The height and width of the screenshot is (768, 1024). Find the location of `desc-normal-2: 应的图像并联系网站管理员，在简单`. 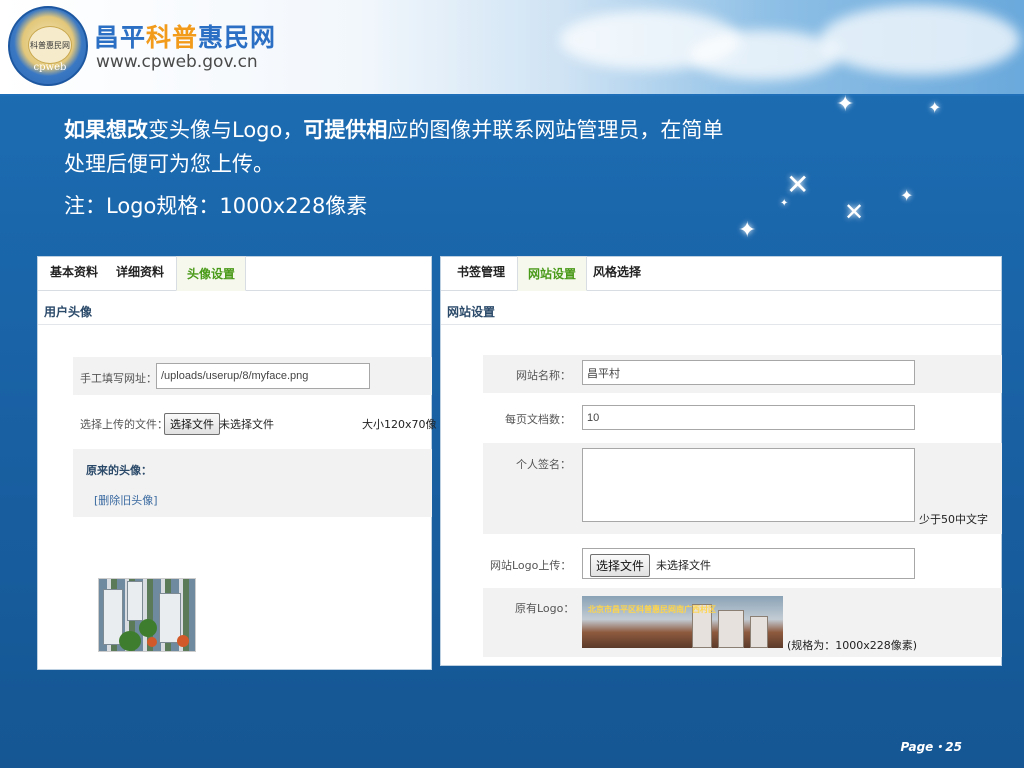

desc-normal-2: 应的图像并联系网站管理员，在简单 is located at coordinates (555, 130).